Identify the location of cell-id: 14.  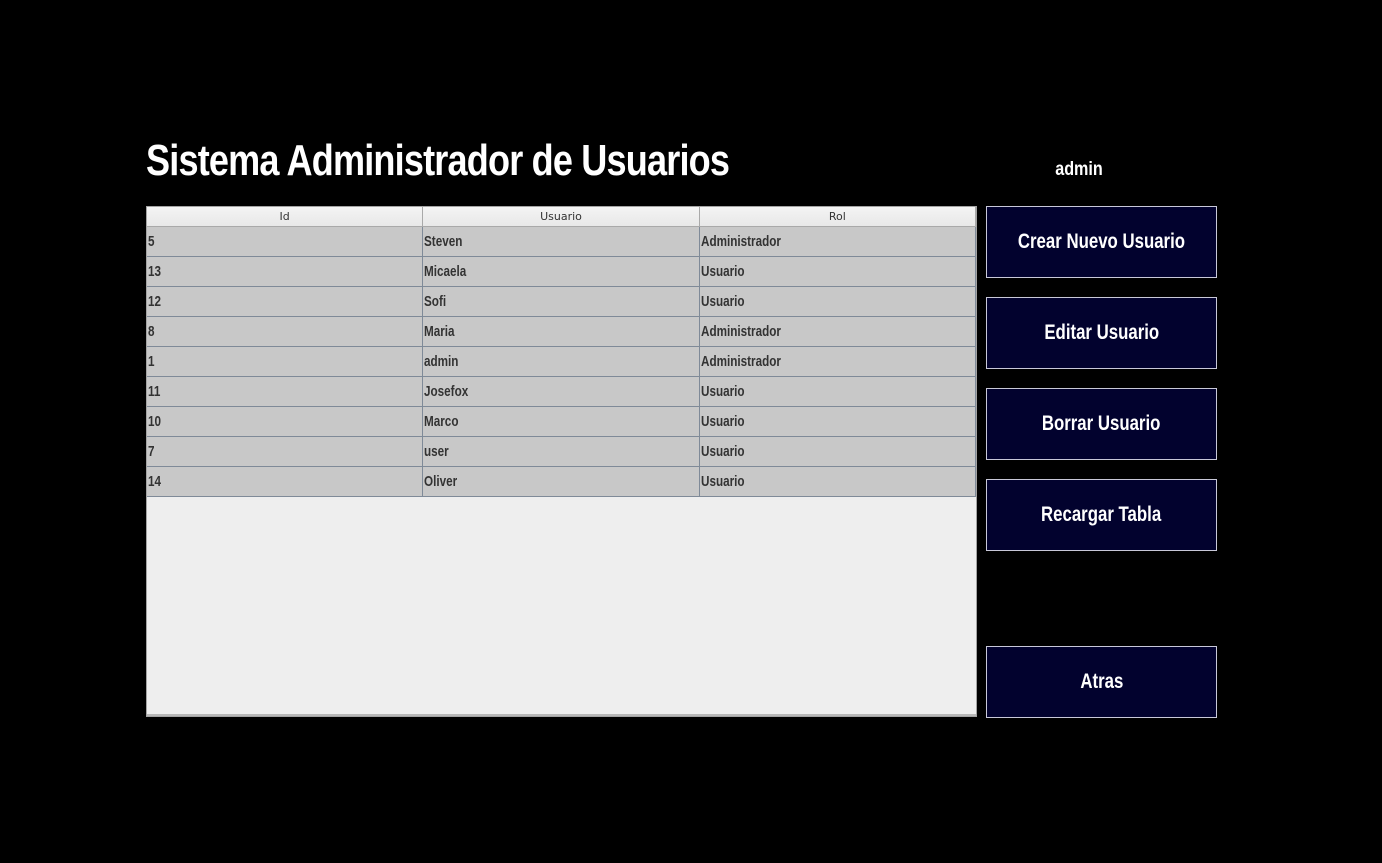
(285, 482).